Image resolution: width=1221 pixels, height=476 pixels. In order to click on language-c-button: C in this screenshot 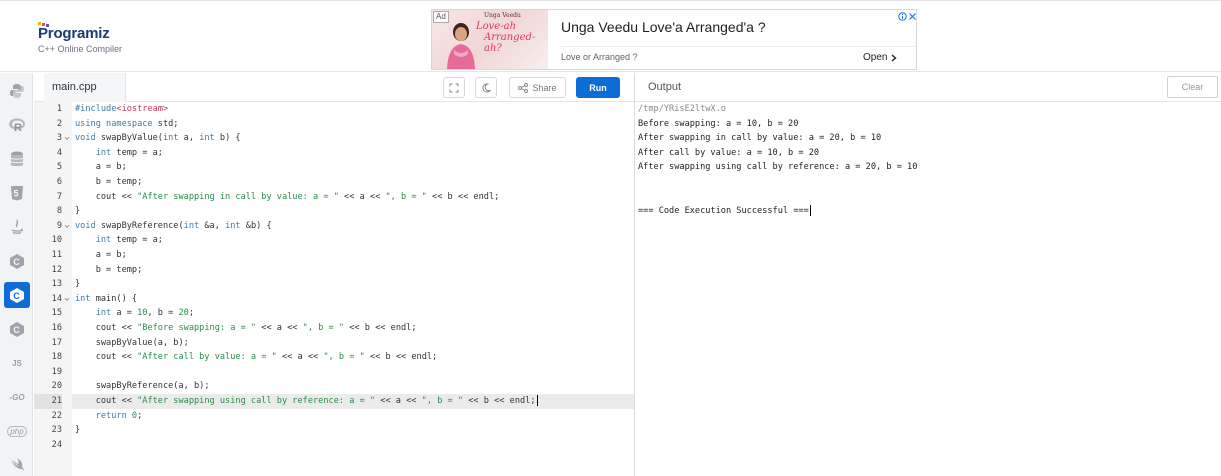, I will do `click(17, 261)`.